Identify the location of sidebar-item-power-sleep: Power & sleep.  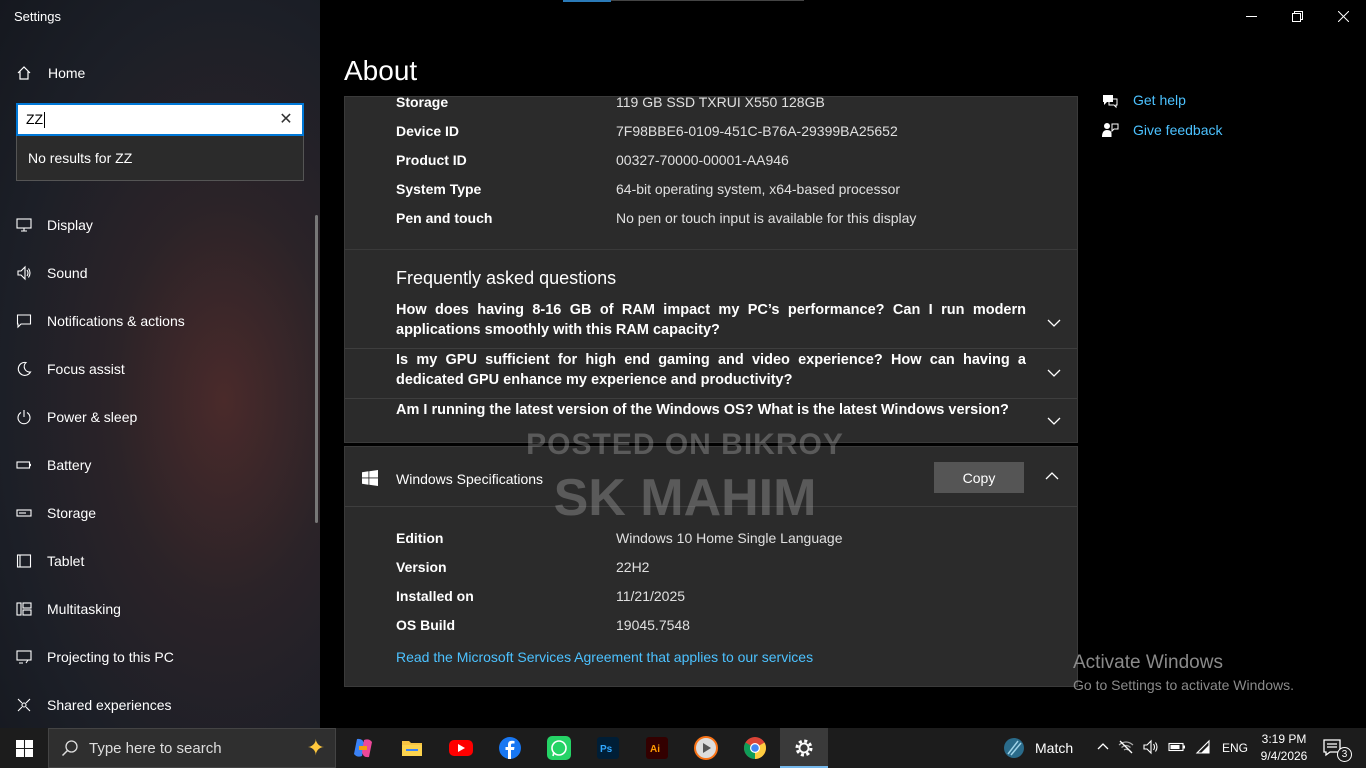
(158, 417).